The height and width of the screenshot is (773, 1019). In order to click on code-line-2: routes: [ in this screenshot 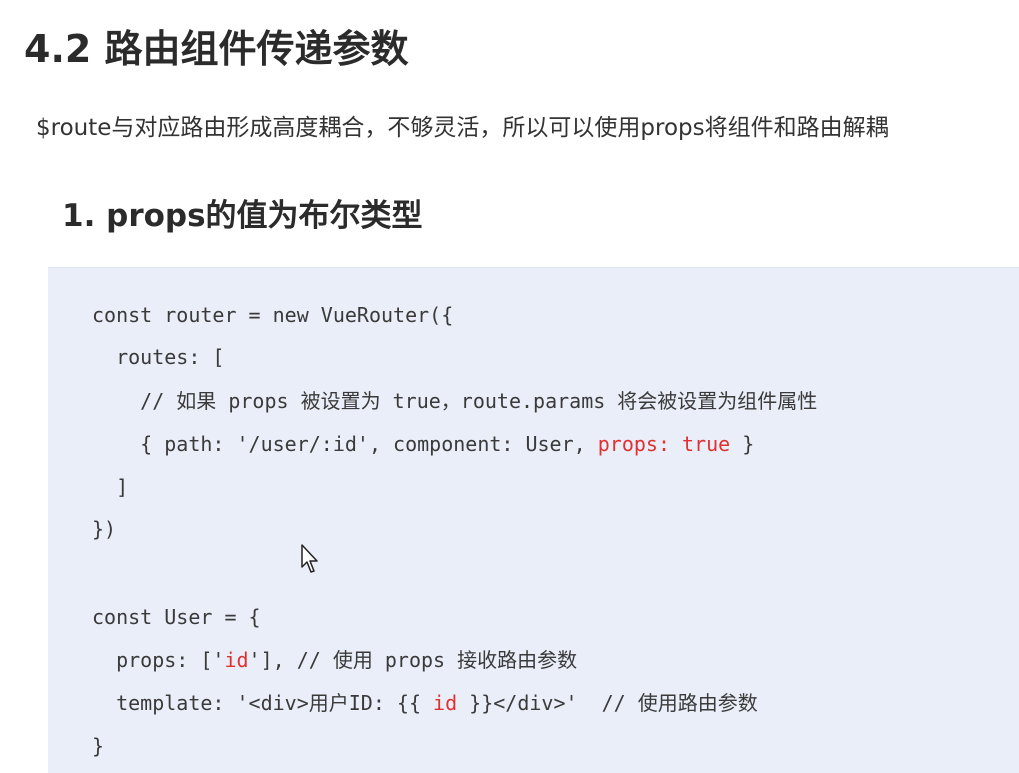, I will do `click(158, 357)`.